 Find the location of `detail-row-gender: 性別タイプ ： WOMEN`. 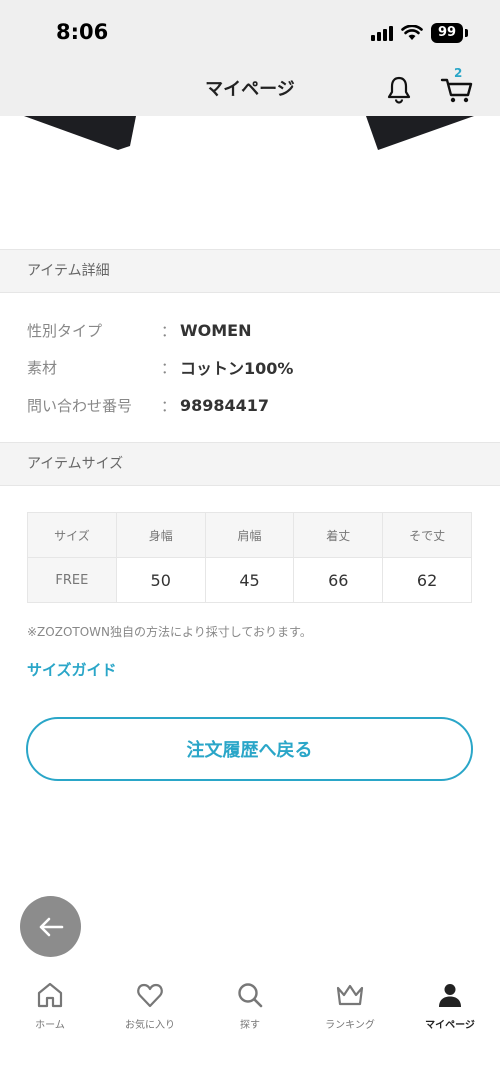

detail-row-gender: 性別タイプ ： WOMEN is located at coordinates (139, 330).